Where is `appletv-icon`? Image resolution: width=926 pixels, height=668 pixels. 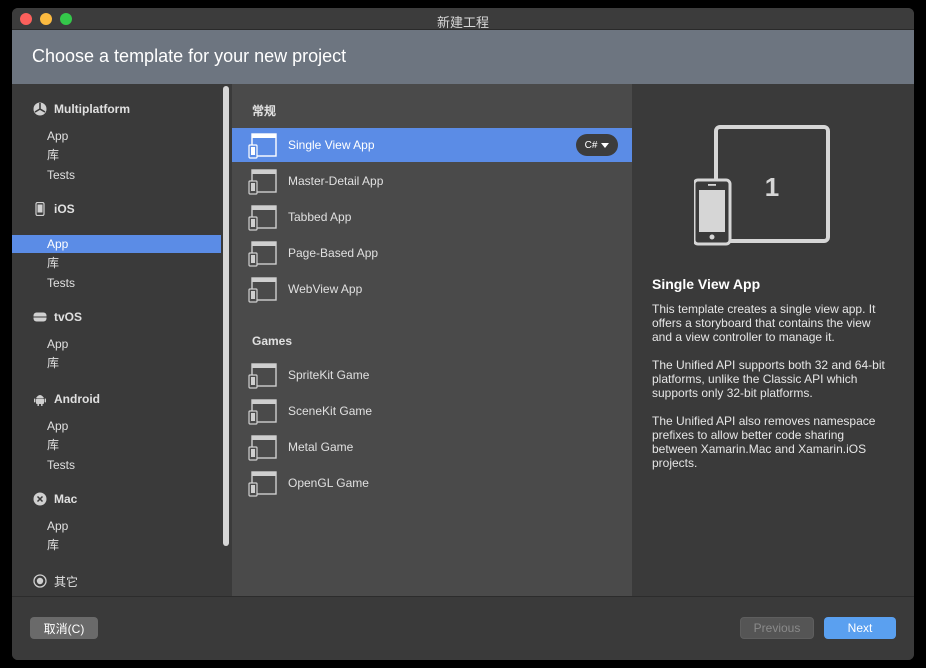 appletv-icon is located at coordinates (40, 317).